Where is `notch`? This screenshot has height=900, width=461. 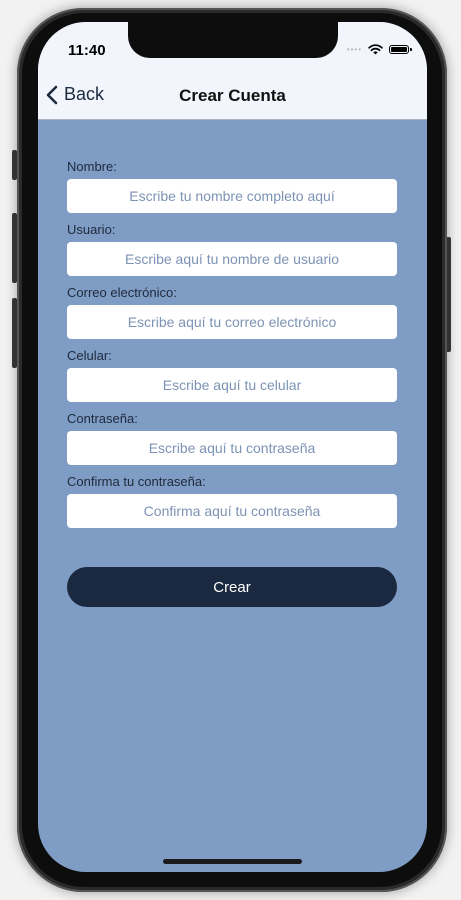
notch is located at coordinates (233, 40).